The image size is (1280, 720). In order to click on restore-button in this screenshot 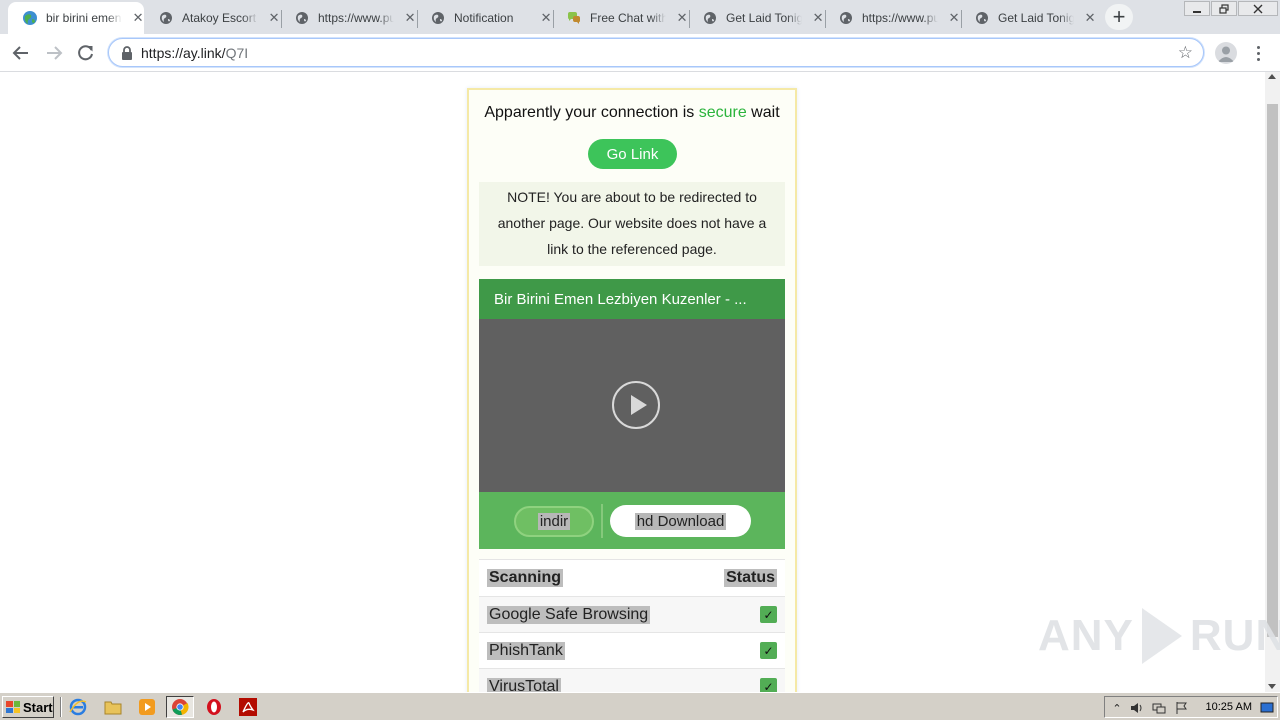, I will do `click(1224, 8)`.